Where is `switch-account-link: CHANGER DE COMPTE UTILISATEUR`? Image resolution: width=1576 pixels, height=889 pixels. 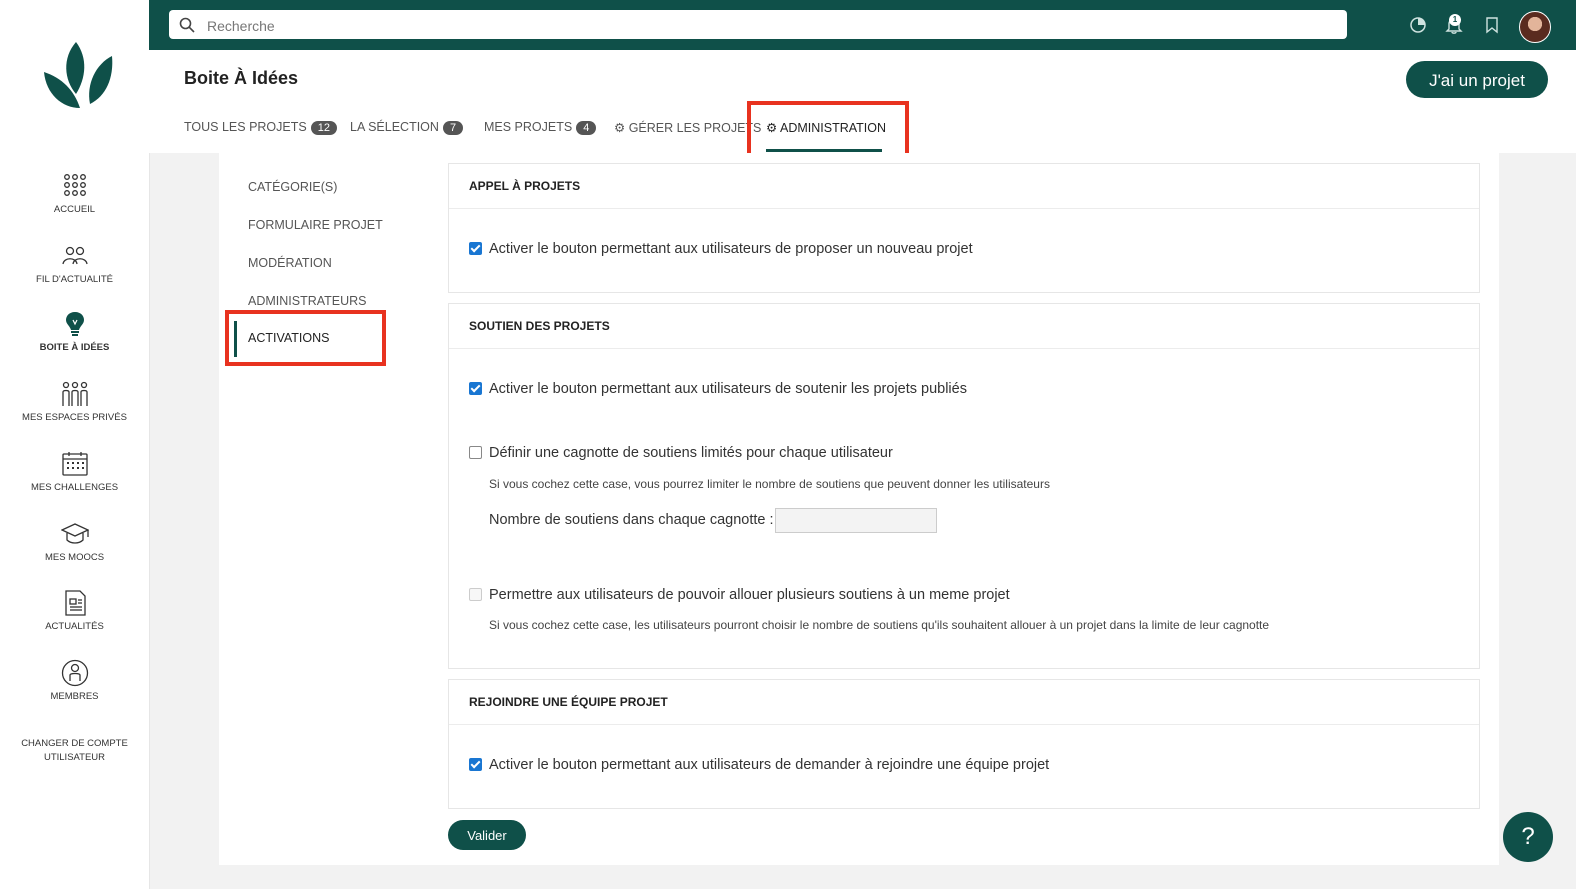
switch-account-link: CHANGER DE COMPTE UTILISATEUR is located at coordinates (74, 751).